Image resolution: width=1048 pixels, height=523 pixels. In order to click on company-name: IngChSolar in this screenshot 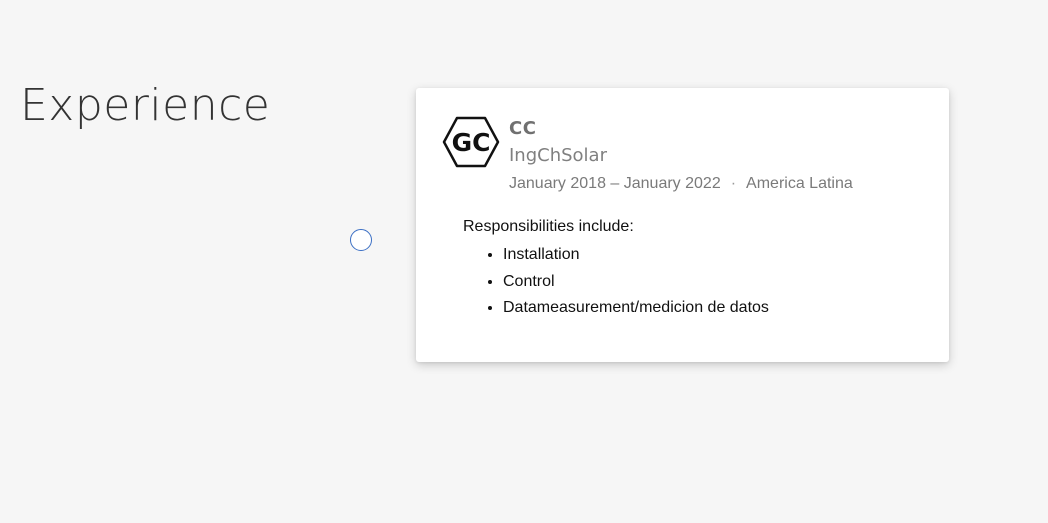, I will do `click(558, 155)`.